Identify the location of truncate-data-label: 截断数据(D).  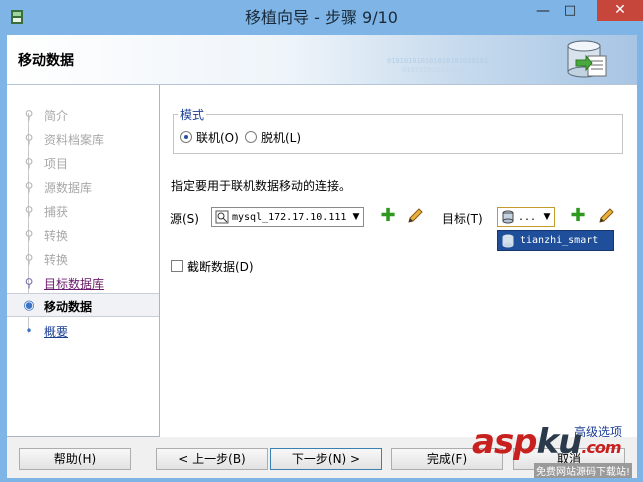
(220, 266).